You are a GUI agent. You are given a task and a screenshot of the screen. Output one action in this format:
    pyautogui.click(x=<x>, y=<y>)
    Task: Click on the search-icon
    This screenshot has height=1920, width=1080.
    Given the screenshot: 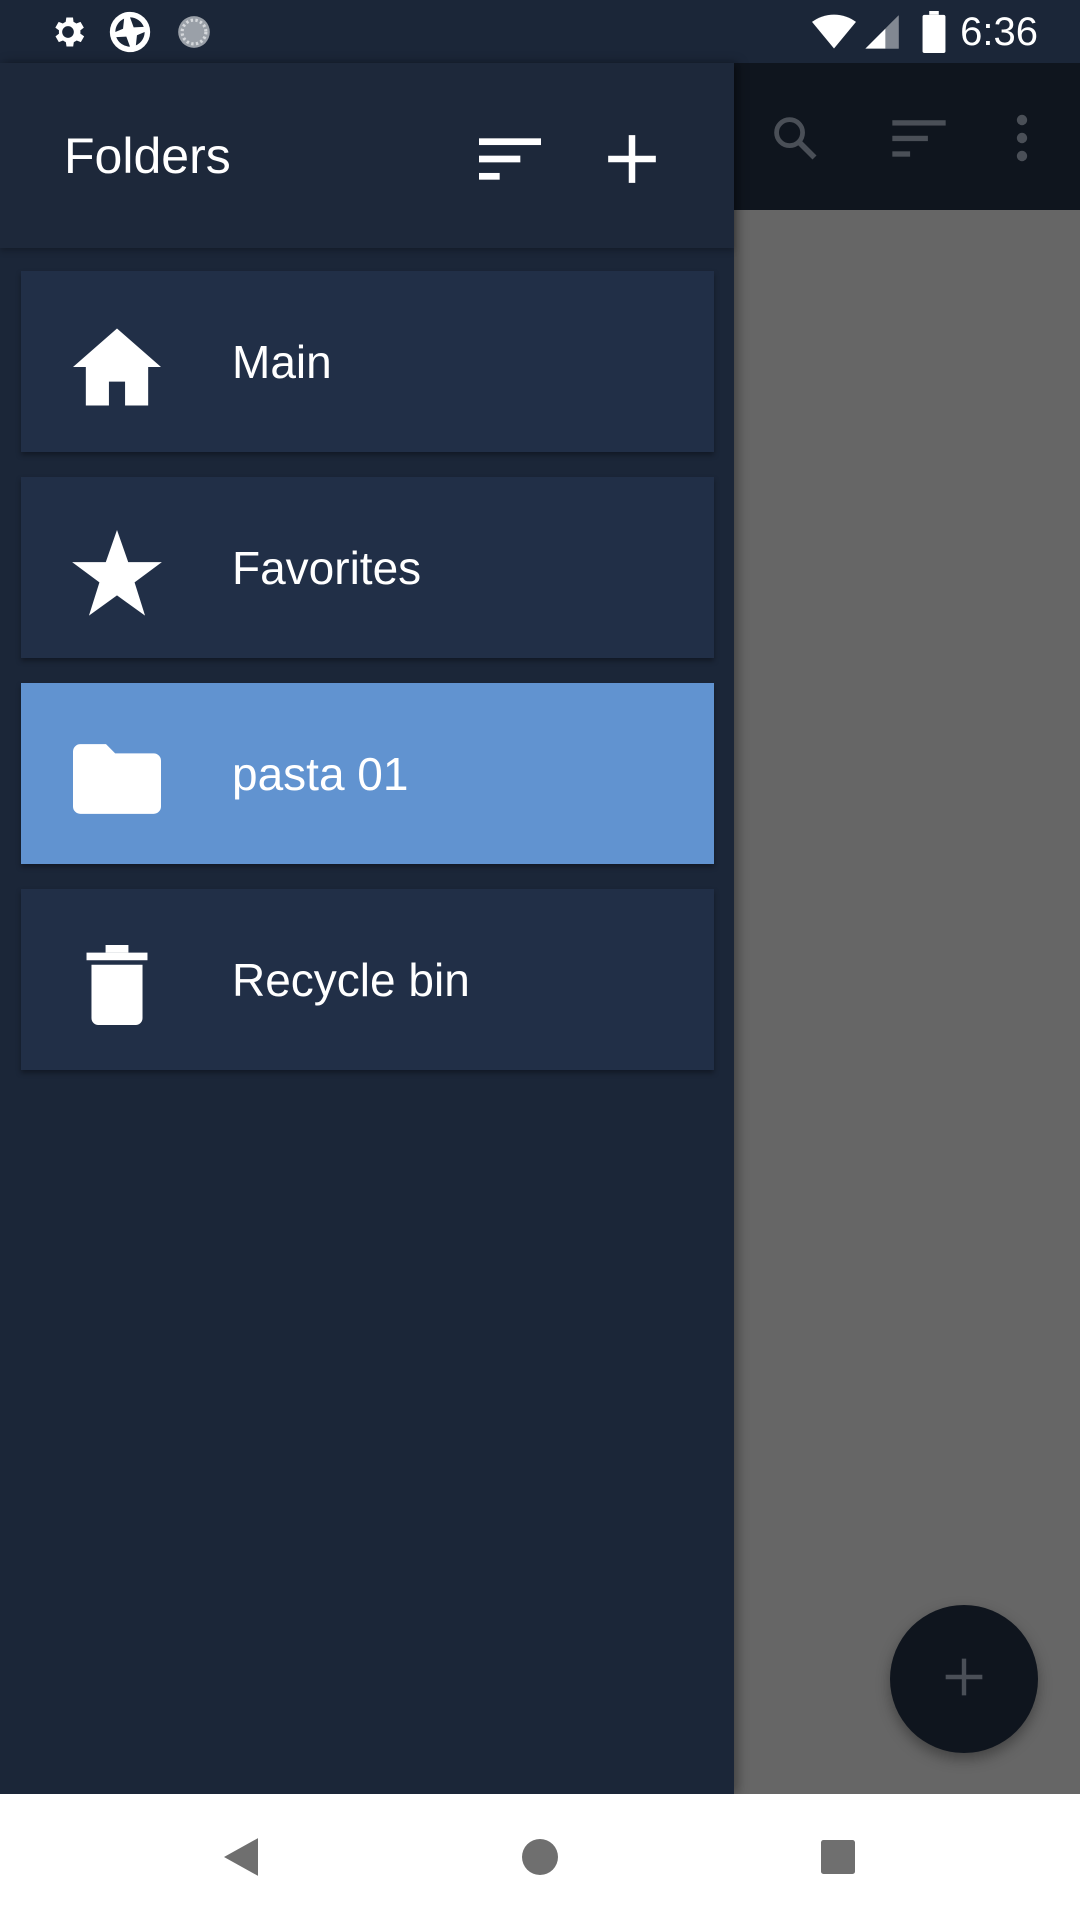 What is the action you would take?
    pyautogui.click(x=795, y=138)
    